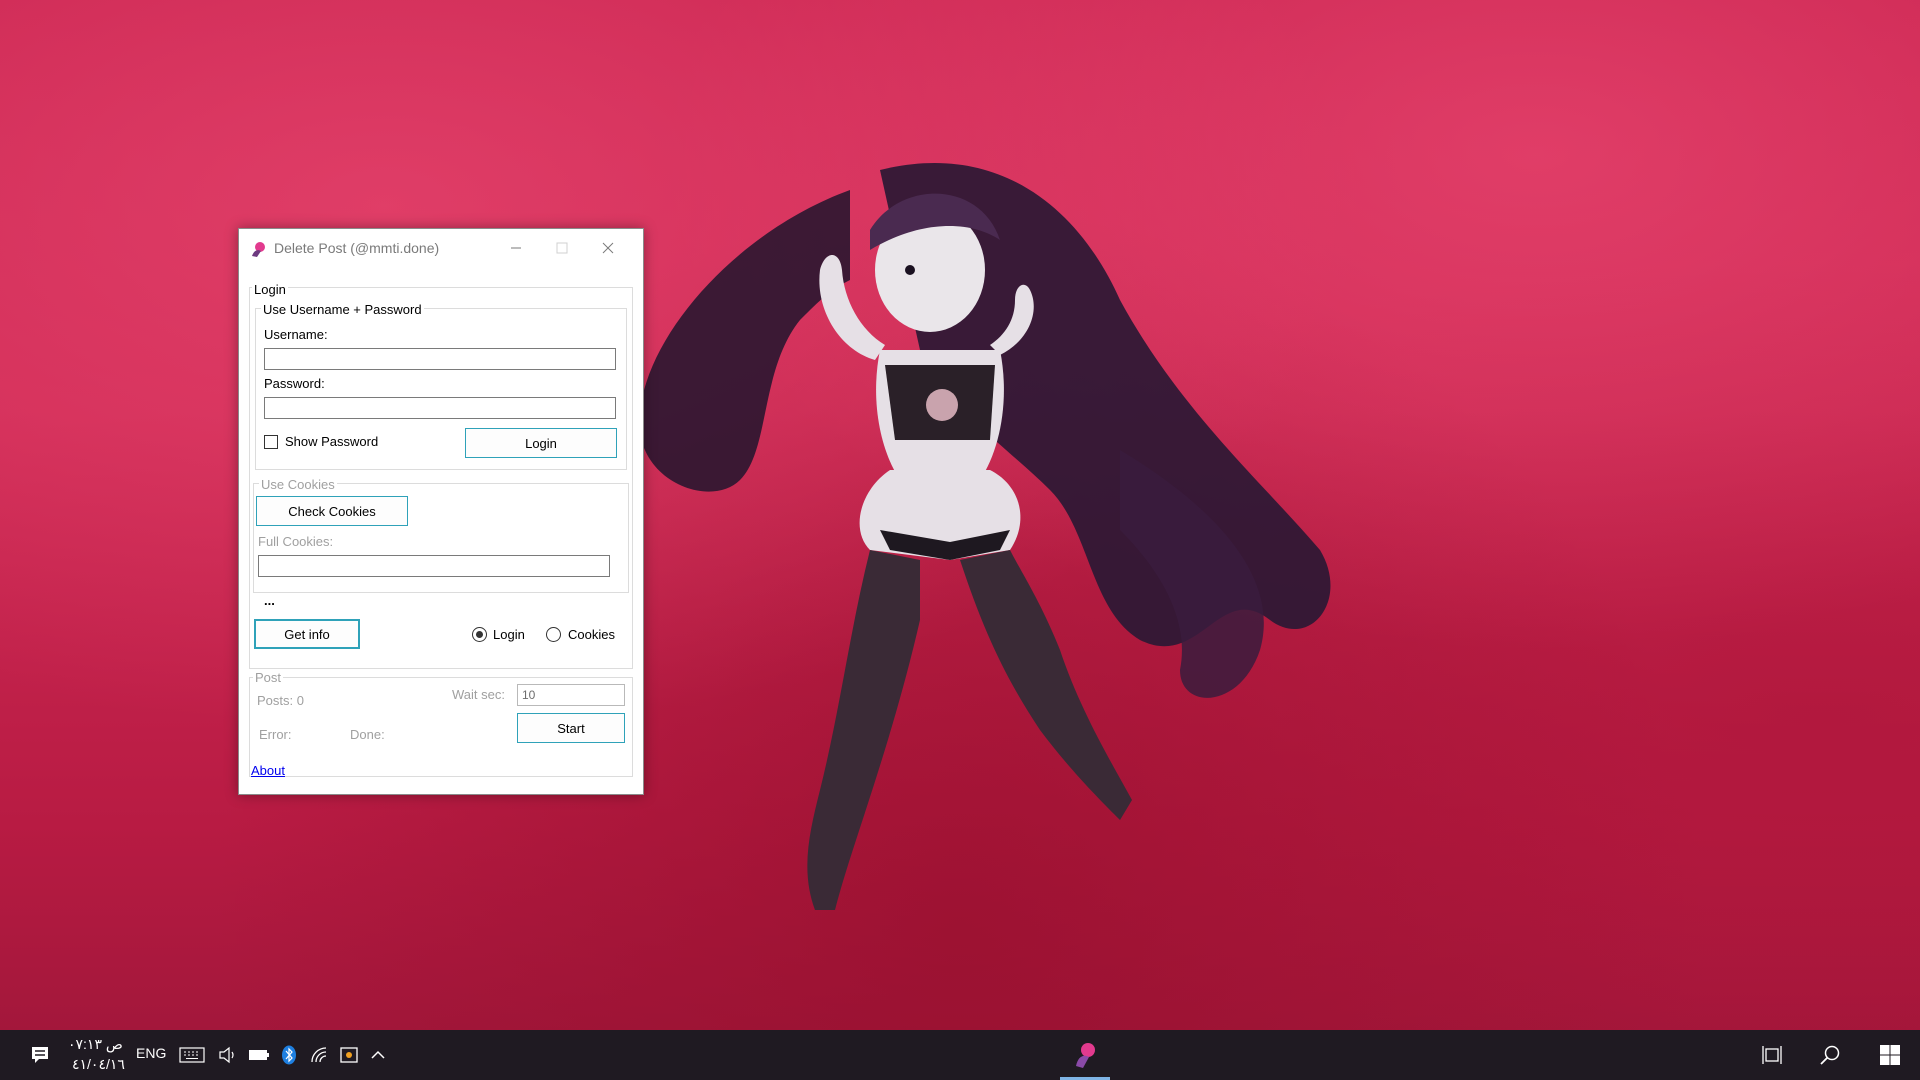  I want to click on task-view-button, so click(1772, 1055).